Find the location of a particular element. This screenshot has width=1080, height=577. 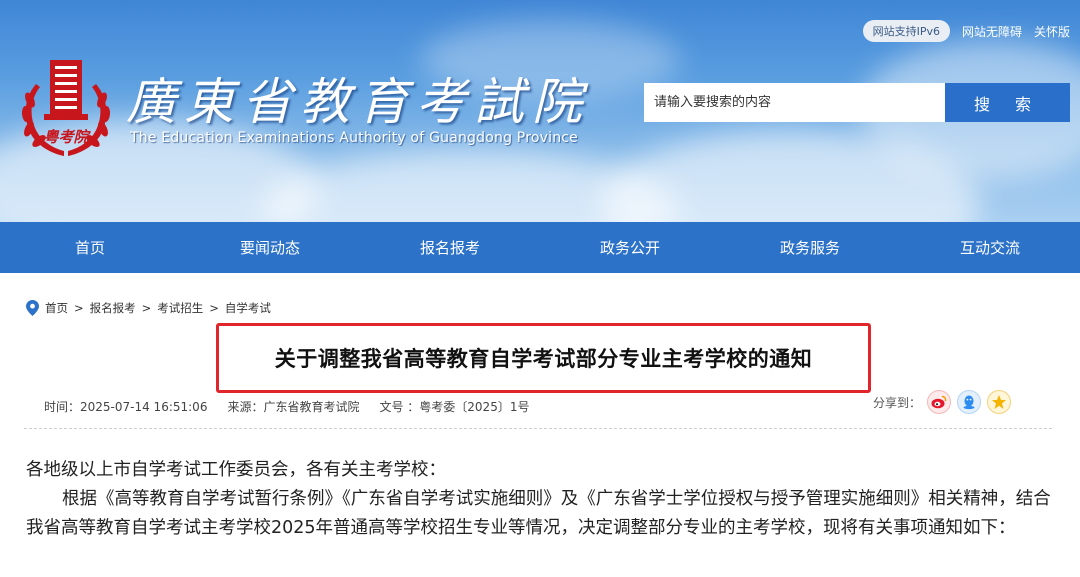

article-doc-number: 文号 ：粤考委〔2025〕1号 is located at coordinates (454, 407).